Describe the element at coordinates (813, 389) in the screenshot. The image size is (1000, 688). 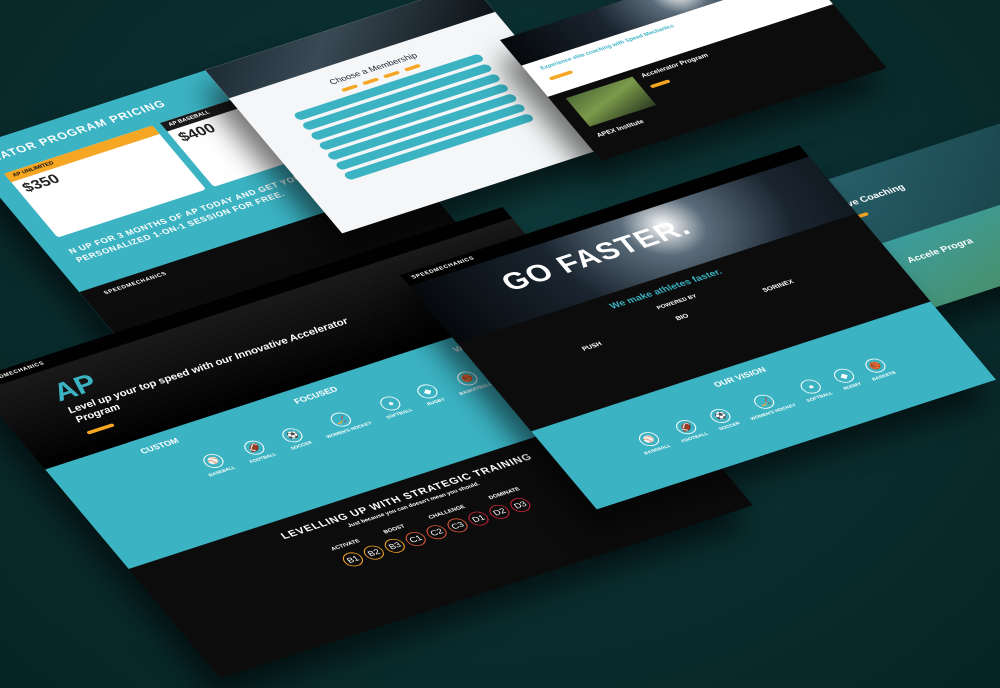
I see `vision-sport-softball: ● SOFTBALL` at that location.